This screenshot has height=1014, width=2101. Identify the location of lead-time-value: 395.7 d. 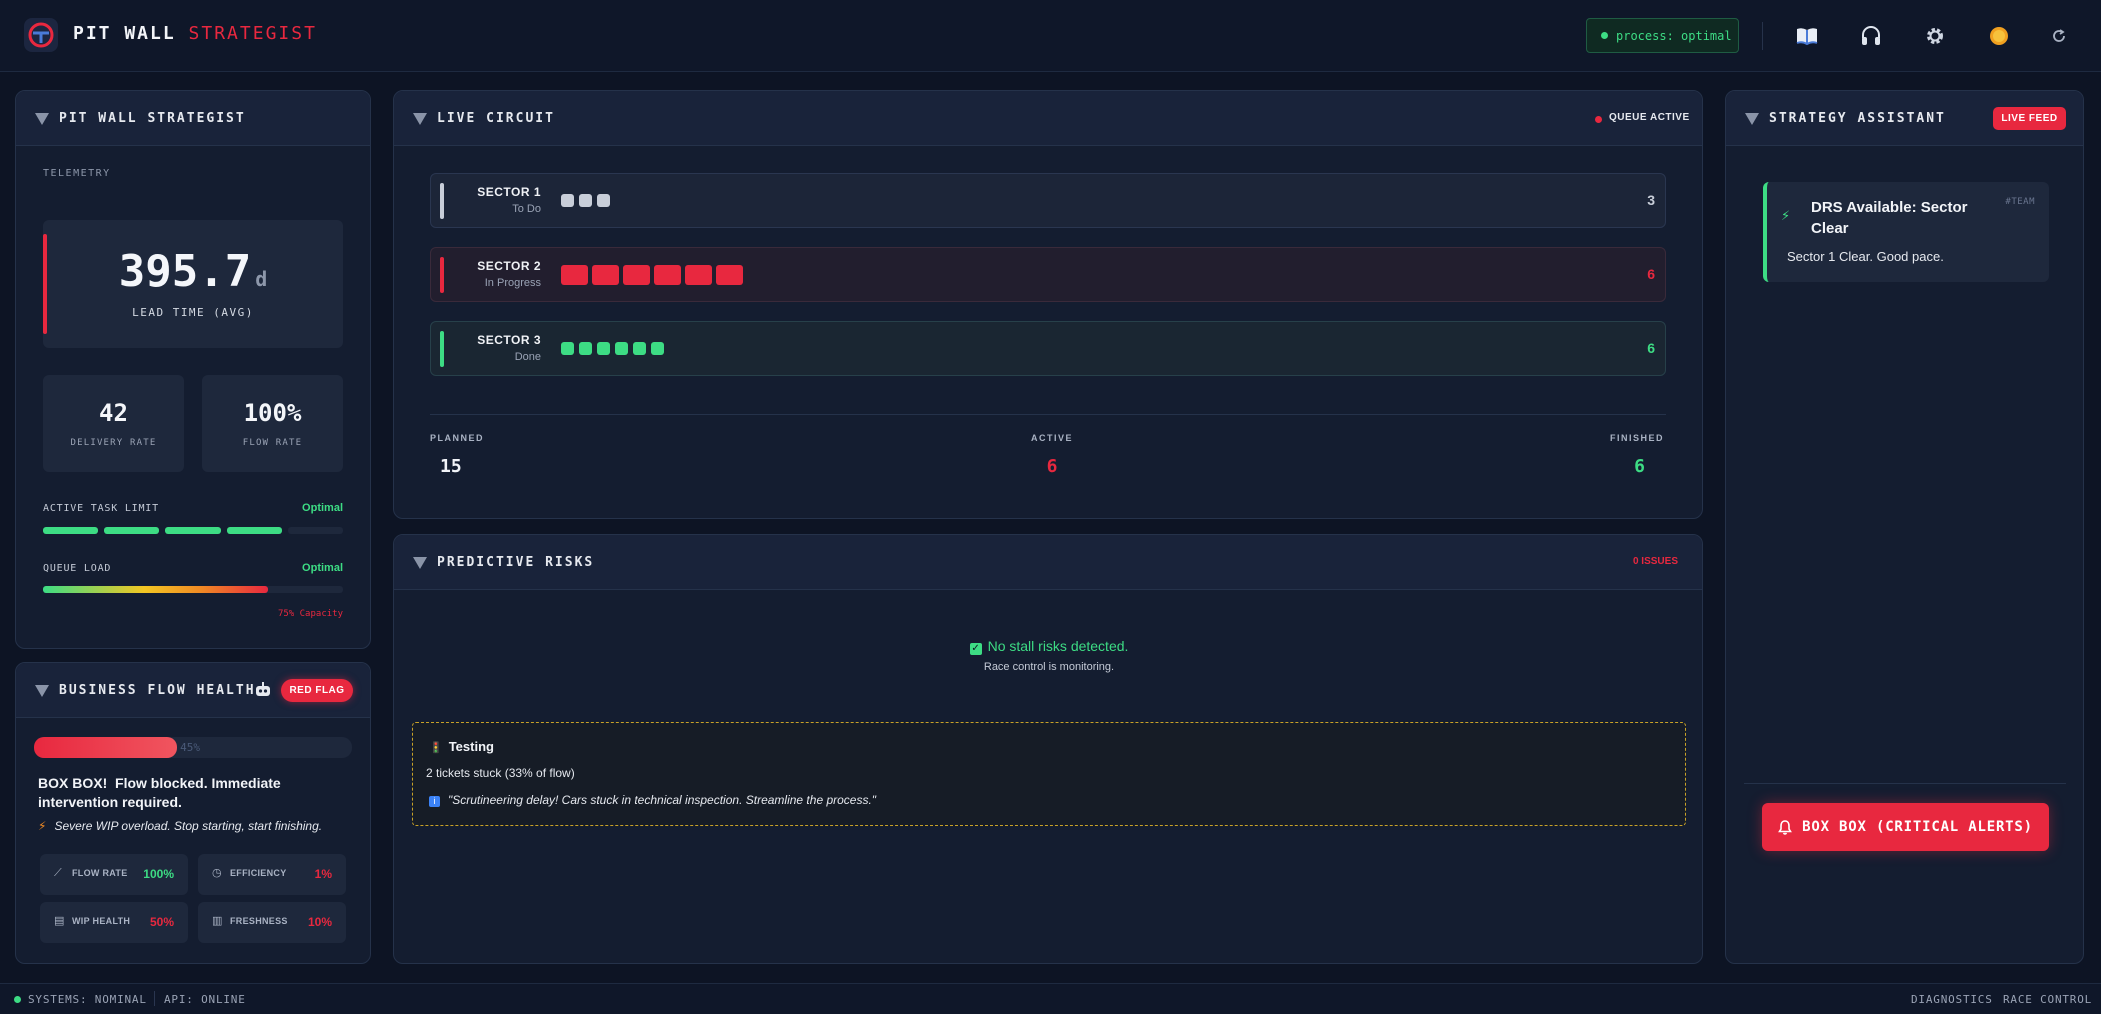
(193, 271).